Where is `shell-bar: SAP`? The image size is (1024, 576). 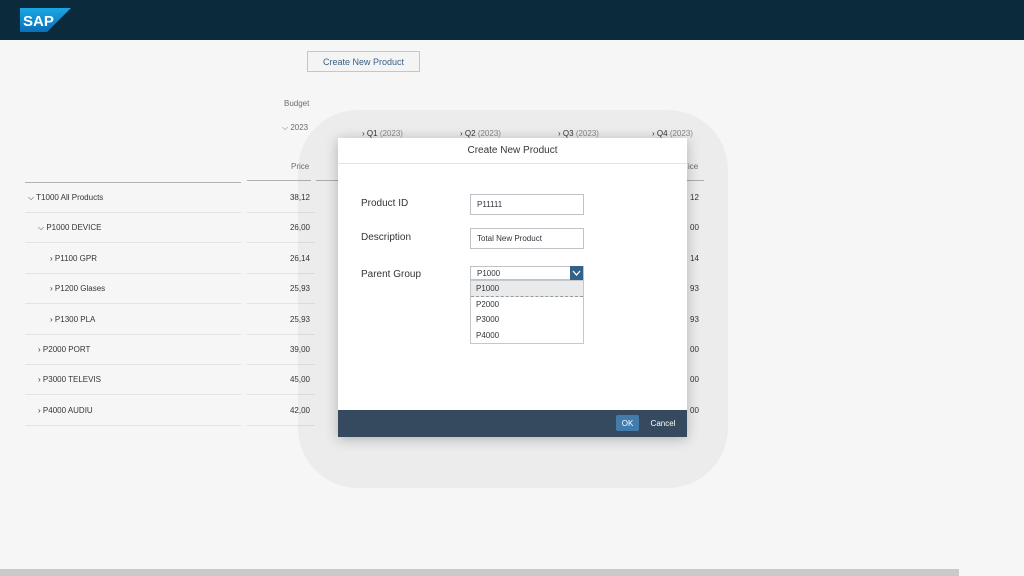
shell-bar: SAP is located at coordinates (512, 20).